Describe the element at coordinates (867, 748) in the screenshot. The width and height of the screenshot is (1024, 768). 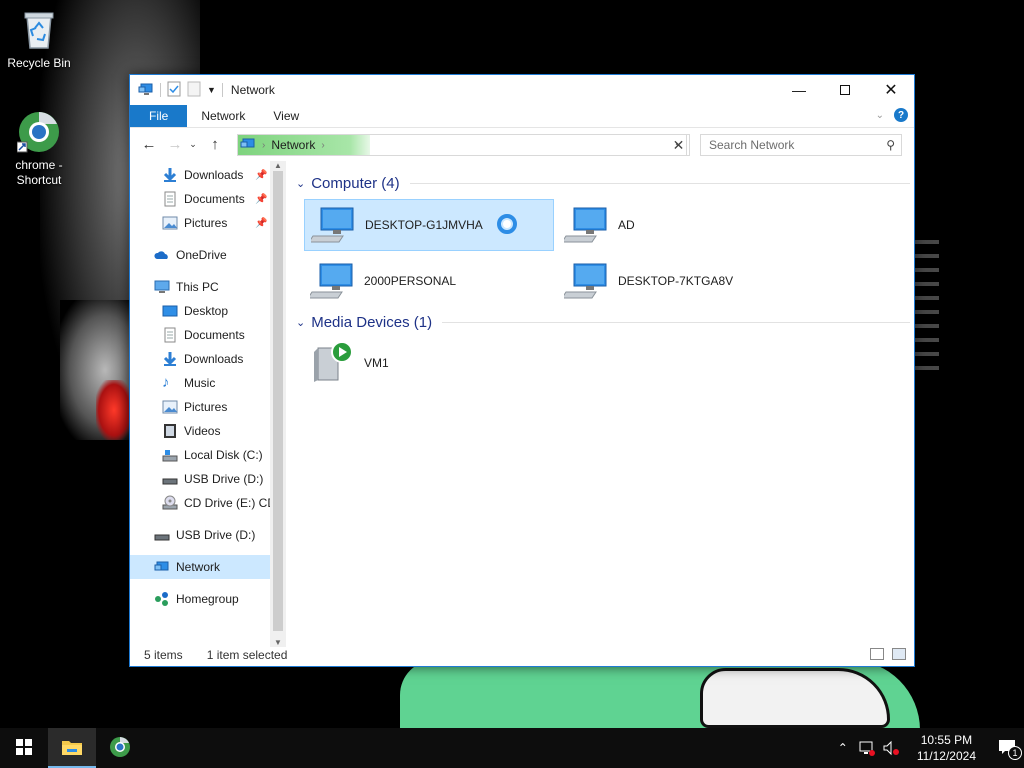
I see `network-status-icon` at that location.